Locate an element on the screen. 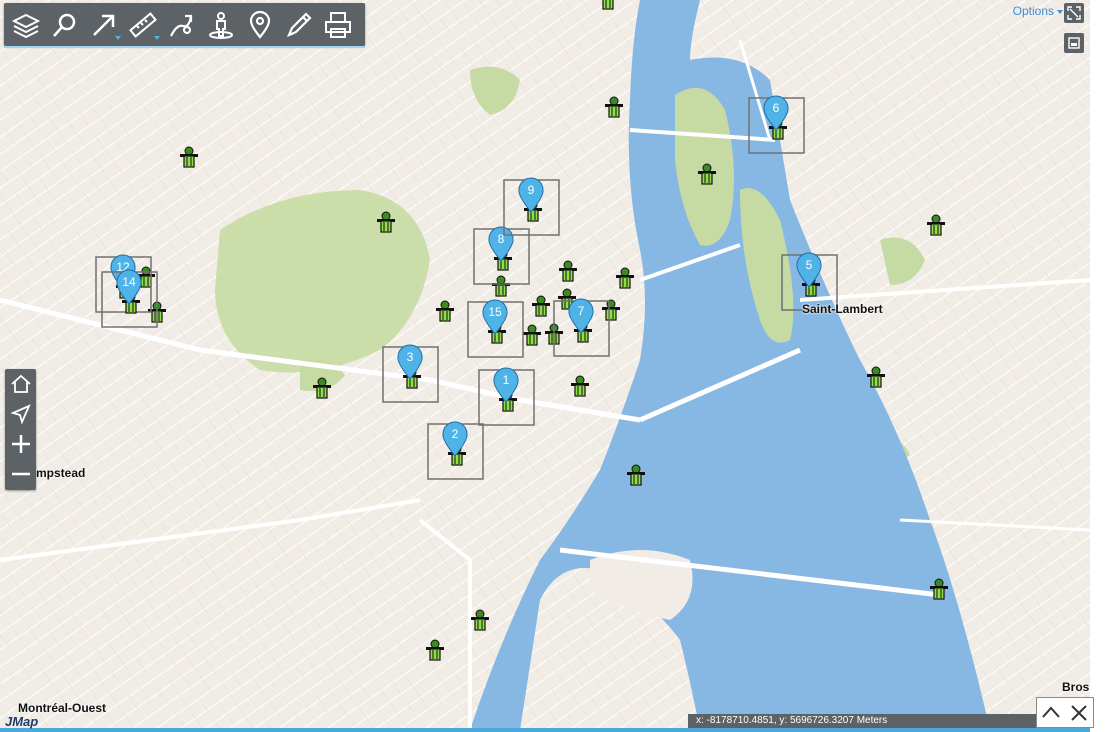 The height and width of the screenshot is (732, 1105). locate-arrow-icon is located at coordinates (20, 414).